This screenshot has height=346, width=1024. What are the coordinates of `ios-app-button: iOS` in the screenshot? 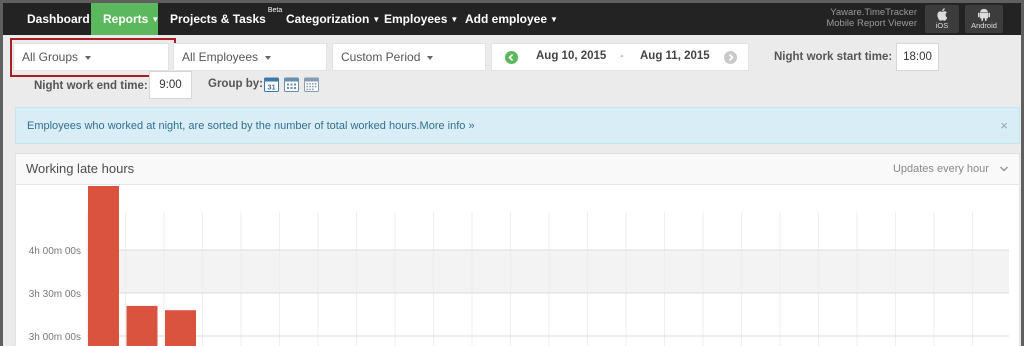 It's located at (942, 19).